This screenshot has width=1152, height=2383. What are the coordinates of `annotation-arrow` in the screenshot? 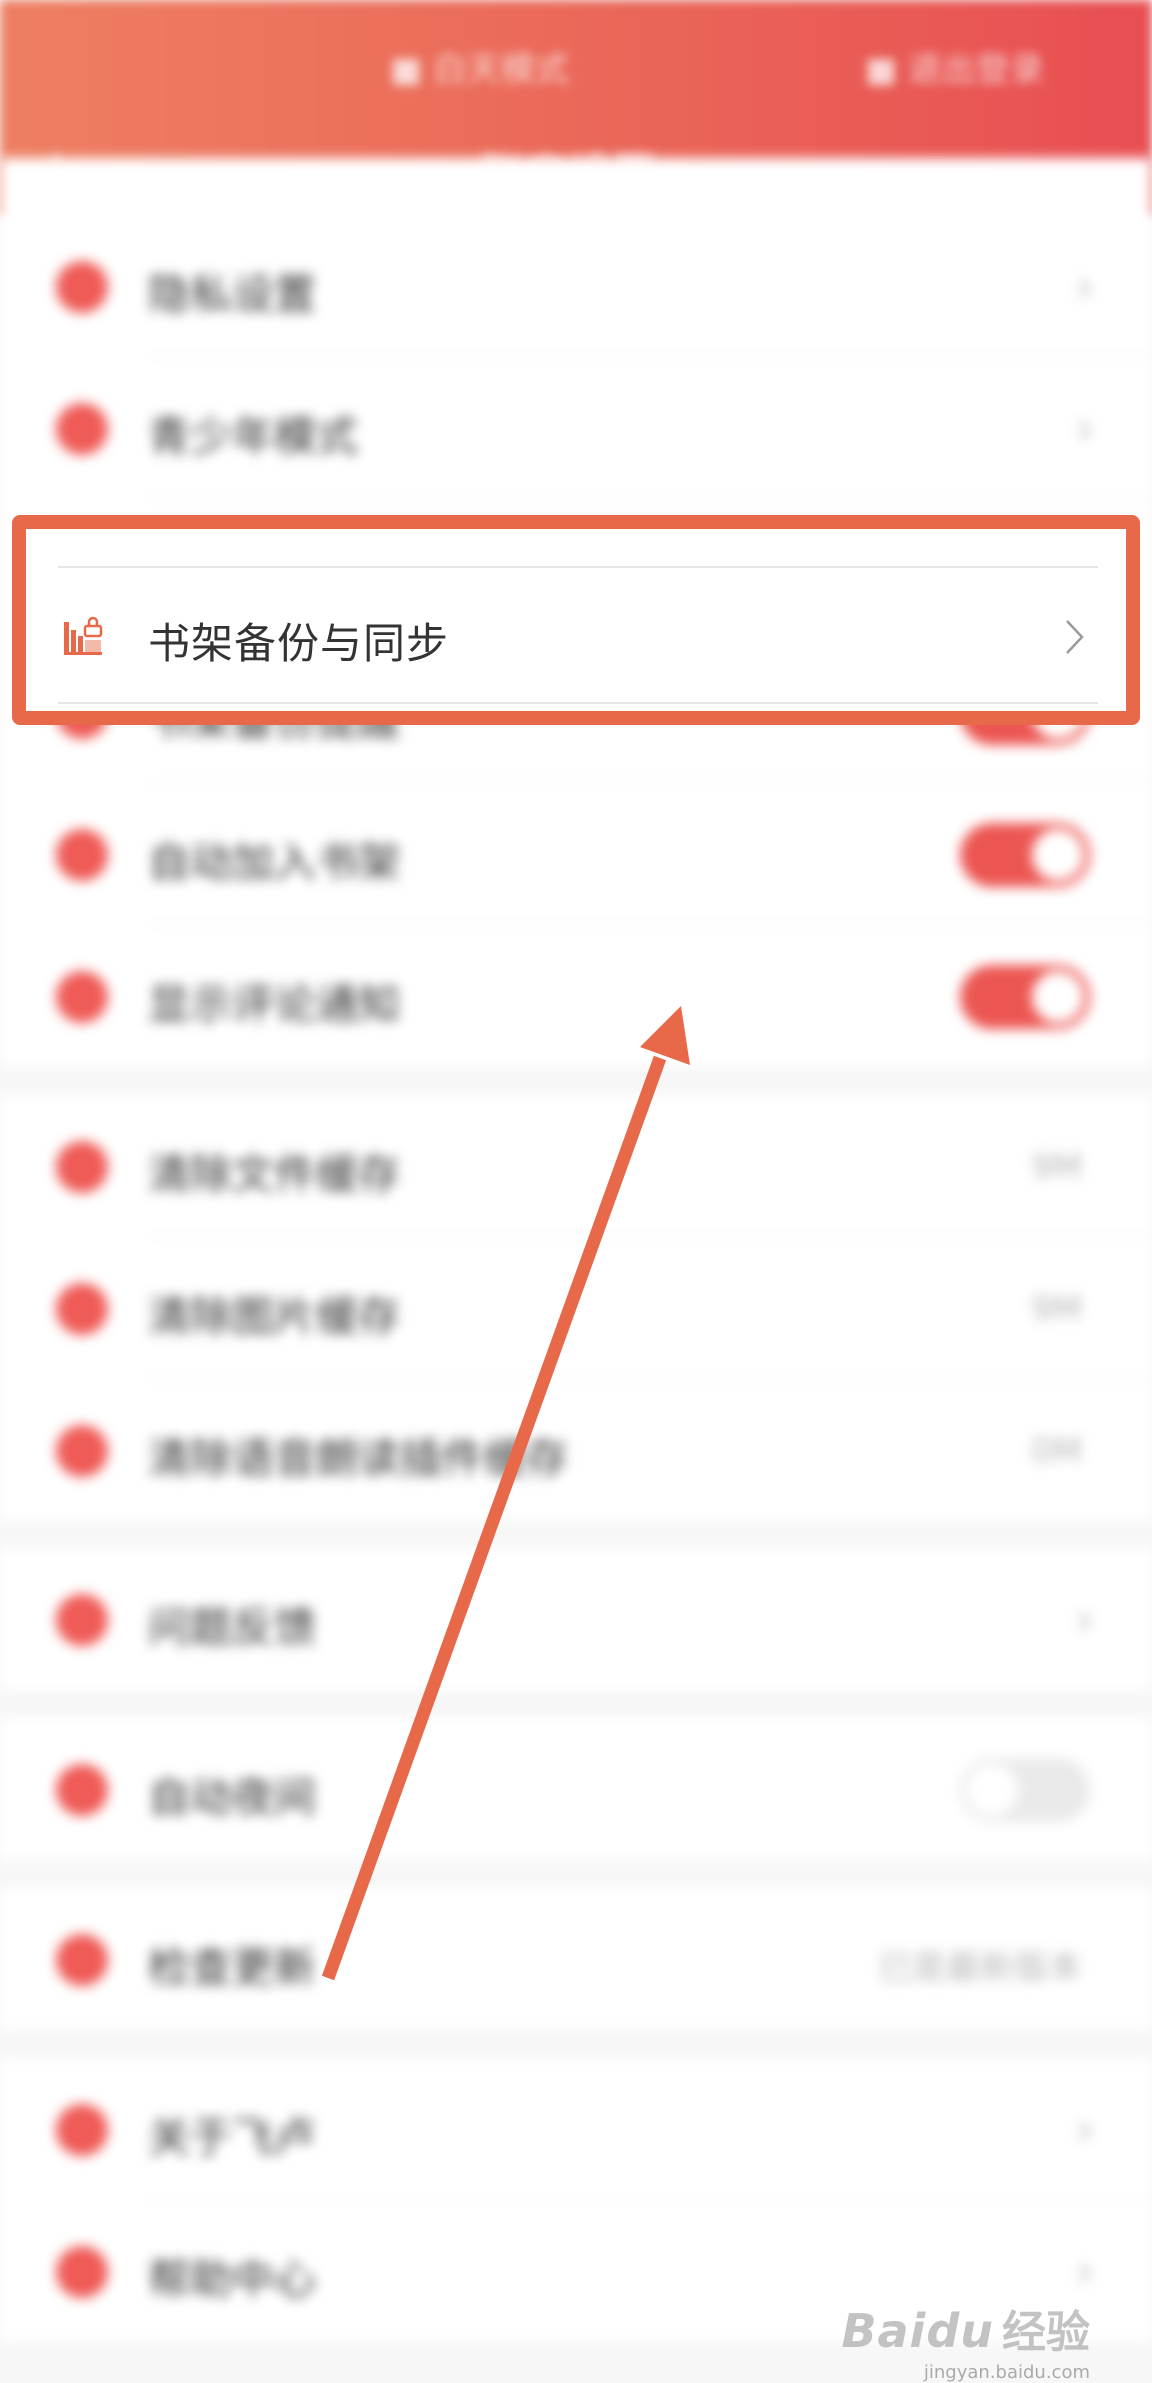 It's located at (505, 1493).